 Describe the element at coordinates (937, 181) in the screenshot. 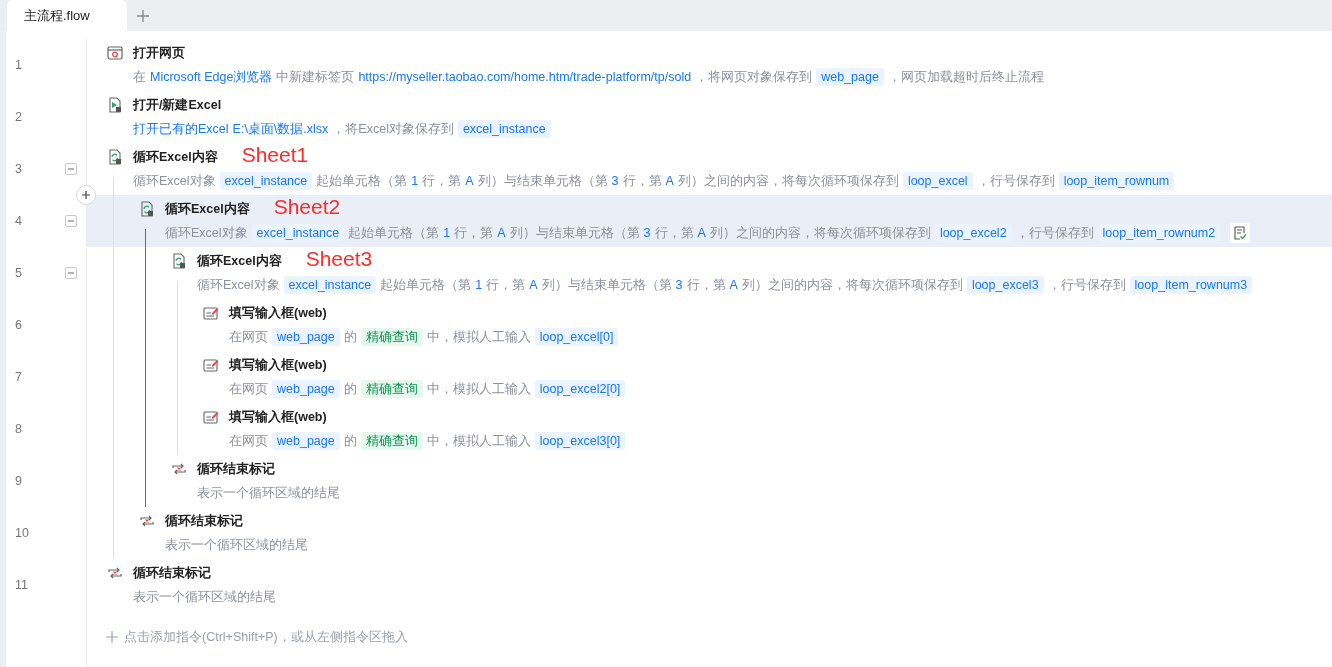

I see `variable-tag: loop_excel` at that location.